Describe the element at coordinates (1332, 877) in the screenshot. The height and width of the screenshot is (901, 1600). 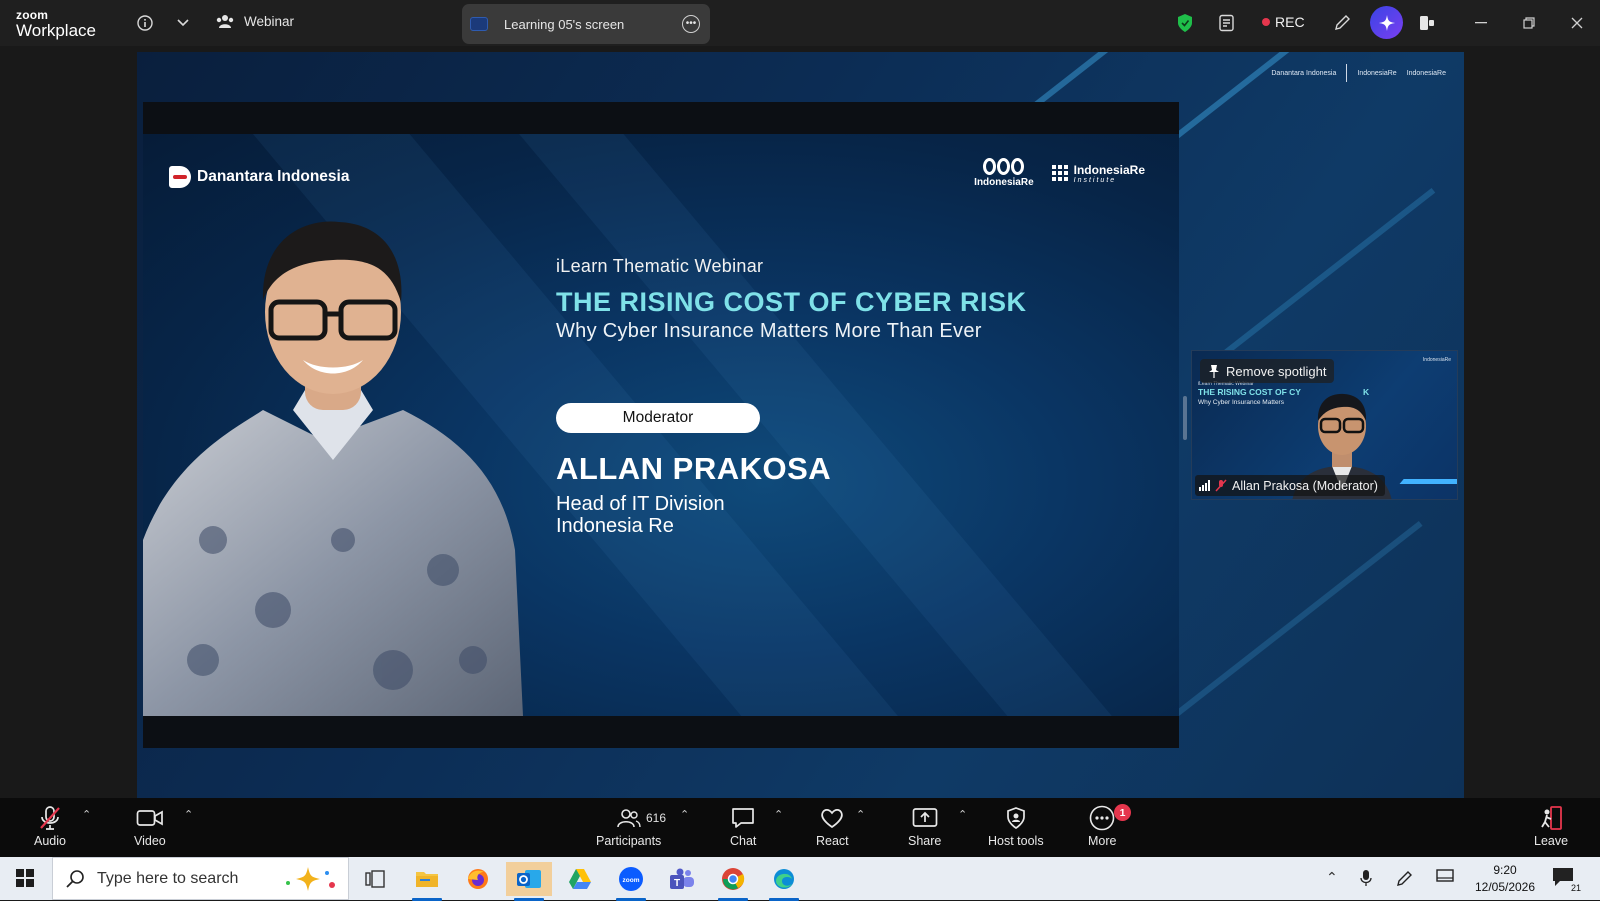
I see `show-hidden-icons-icon: ⌃` at that location.